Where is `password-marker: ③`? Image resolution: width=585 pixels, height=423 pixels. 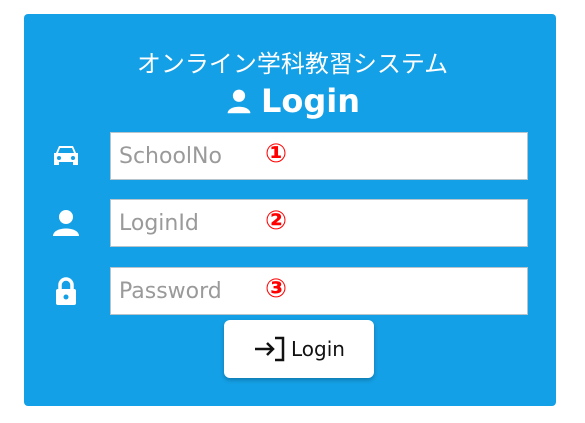 password-marker: ③ is located at coordinates (275, 289).